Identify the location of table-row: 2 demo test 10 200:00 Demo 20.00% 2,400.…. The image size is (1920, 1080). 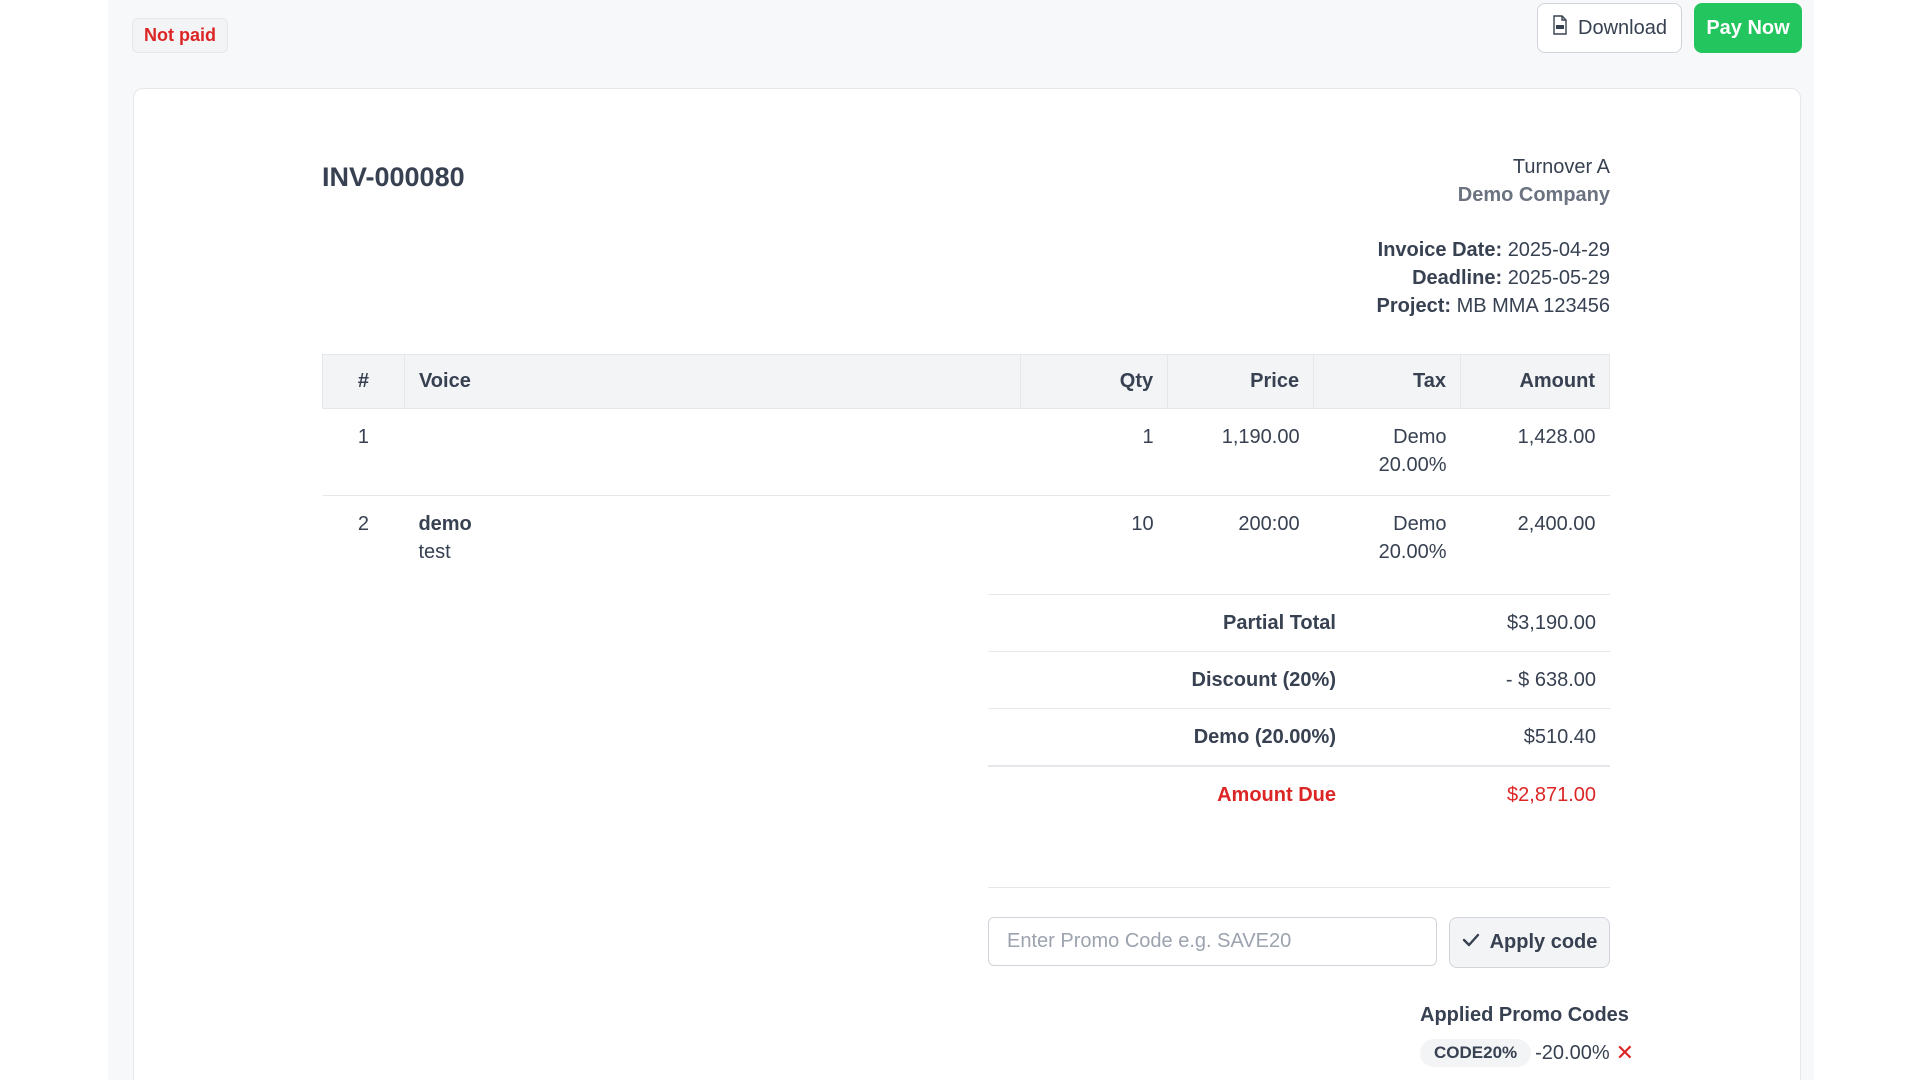
(966, 548).